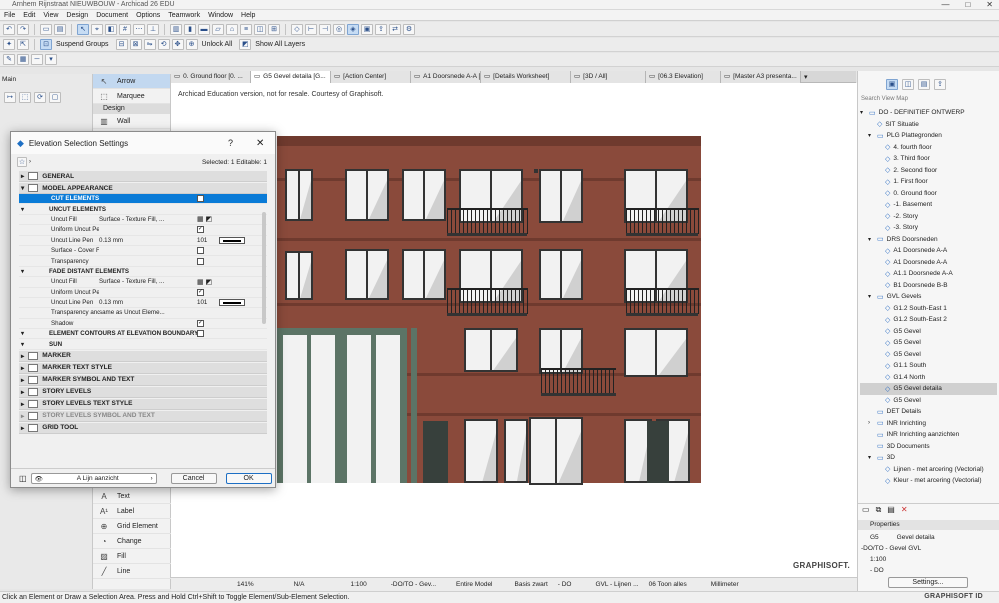  Describe the element at coordinates (132, 526) in the screenshot. I see `tool-grid-element: ⊕ Grid Element` at that location.